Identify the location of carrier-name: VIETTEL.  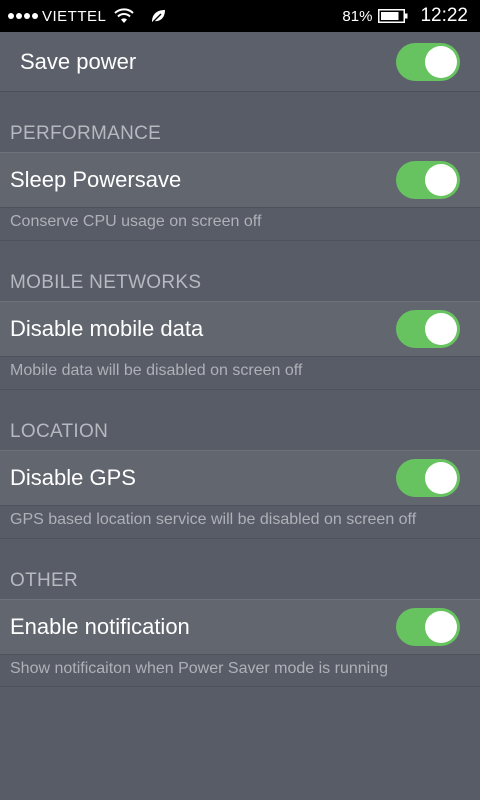
(74, 16).